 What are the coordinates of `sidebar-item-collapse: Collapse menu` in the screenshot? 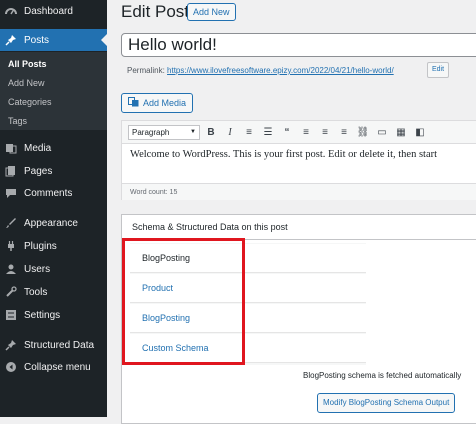 It's located at (53, 367).